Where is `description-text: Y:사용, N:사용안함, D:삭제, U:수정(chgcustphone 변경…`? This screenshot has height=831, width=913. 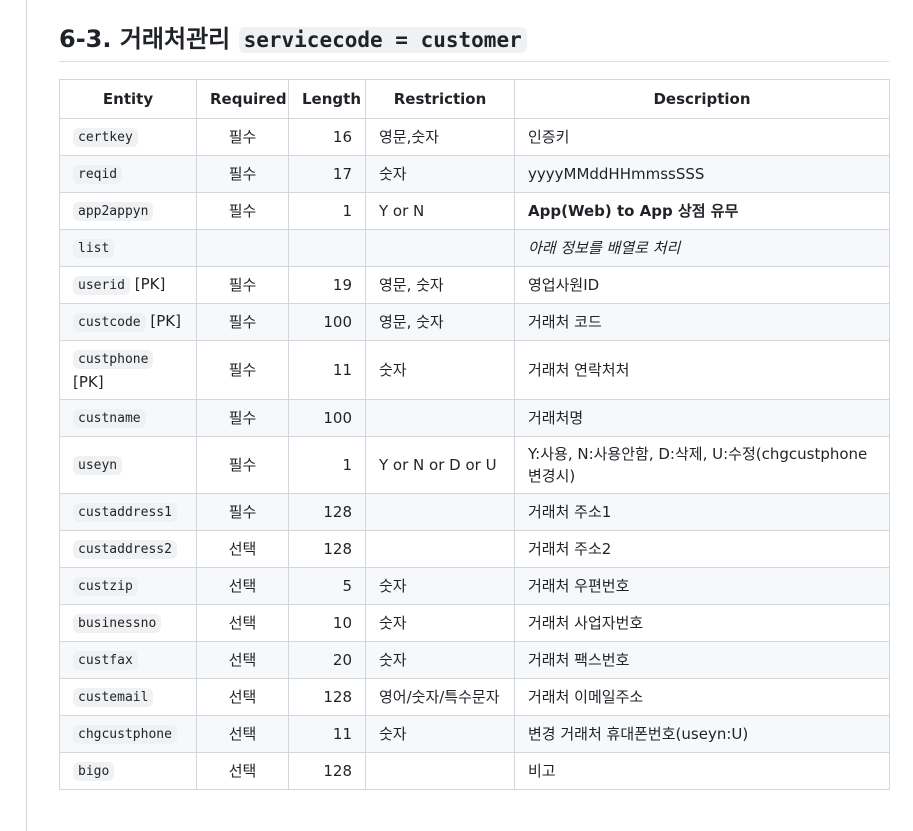
description-text: Y:사용, N:사용안함, D:삭제, U:수정(chgcustphone 변경… is located at coordinates (698, 465).